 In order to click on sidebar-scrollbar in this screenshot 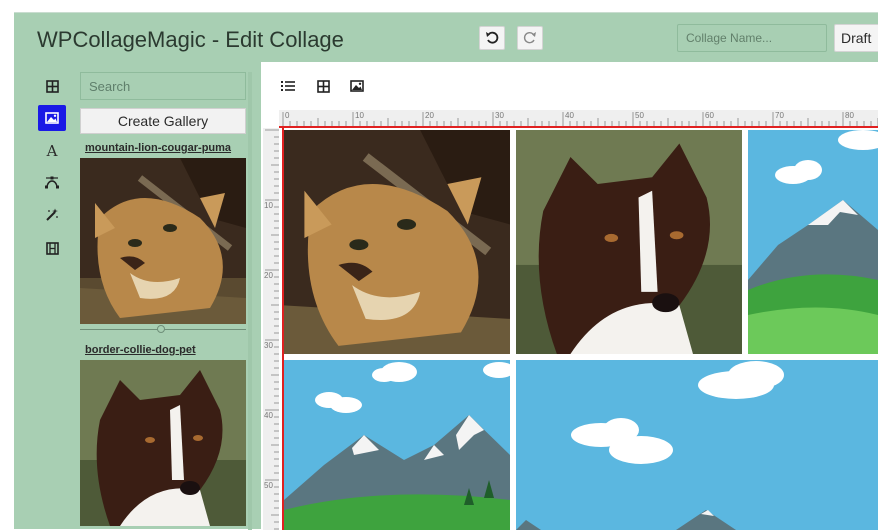, I will do `click(250, 301)`.